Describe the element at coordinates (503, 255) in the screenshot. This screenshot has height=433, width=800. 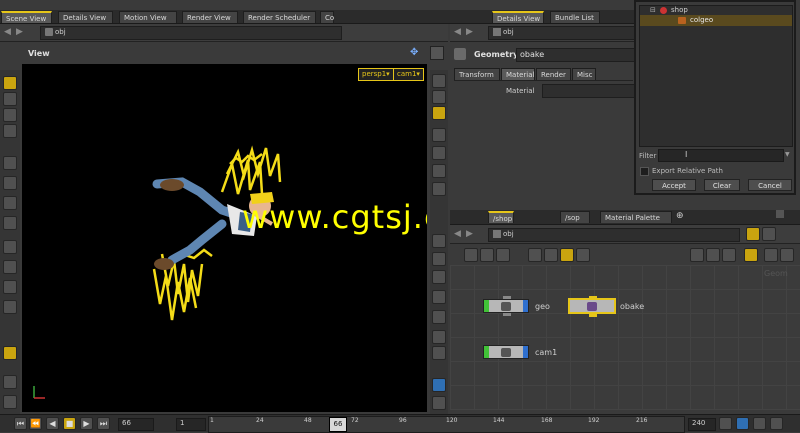
I see `tree-mode-icon` at that location.